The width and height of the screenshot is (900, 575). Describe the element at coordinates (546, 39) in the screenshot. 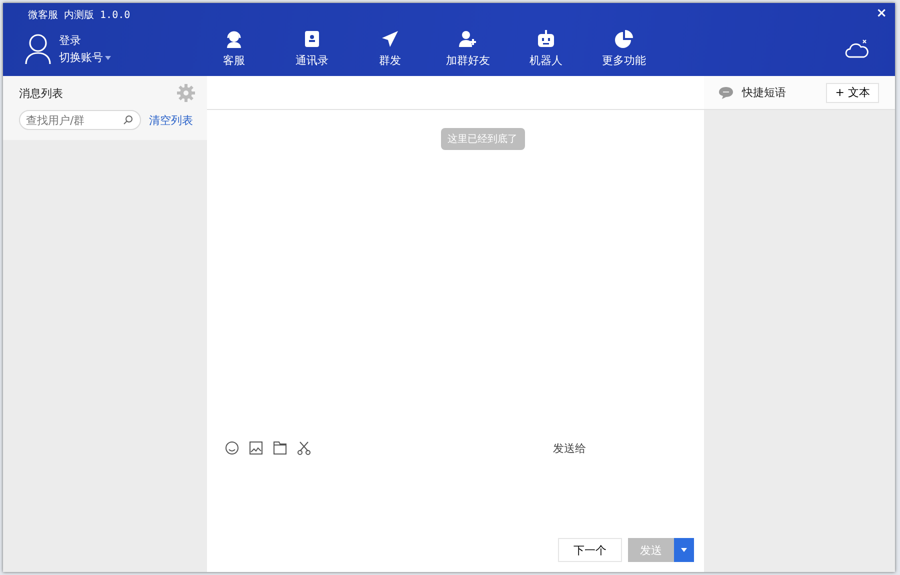

I see `robot-icon` at that location.